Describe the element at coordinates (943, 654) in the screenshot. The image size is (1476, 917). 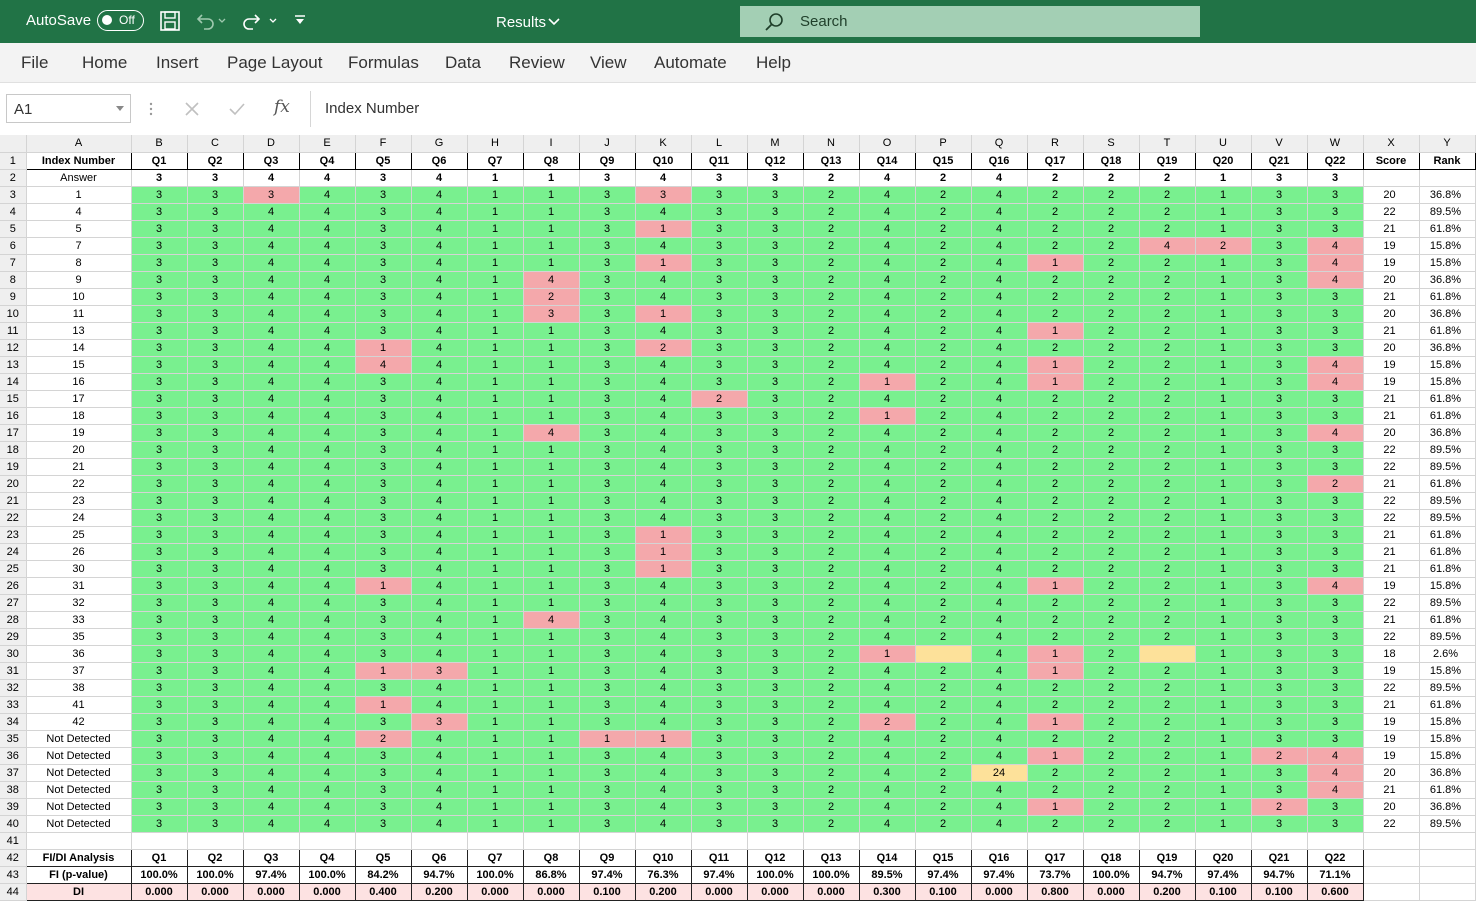
I see `response-cell` at that location.